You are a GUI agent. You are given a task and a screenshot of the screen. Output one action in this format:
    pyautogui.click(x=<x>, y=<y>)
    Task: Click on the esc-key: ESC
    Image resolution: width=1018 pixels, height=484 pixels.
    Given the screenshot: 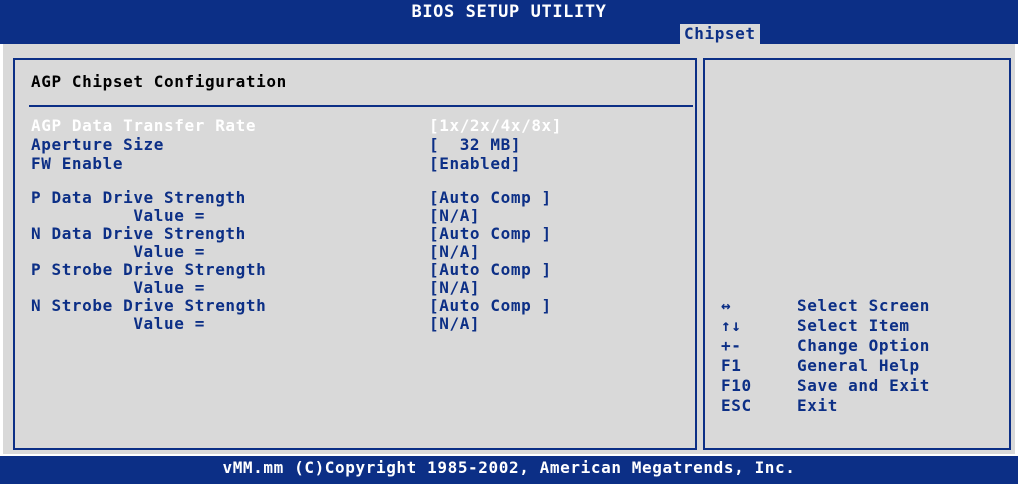 What is the action you would take?
    pyautogui.click(x=736, y=405)
    